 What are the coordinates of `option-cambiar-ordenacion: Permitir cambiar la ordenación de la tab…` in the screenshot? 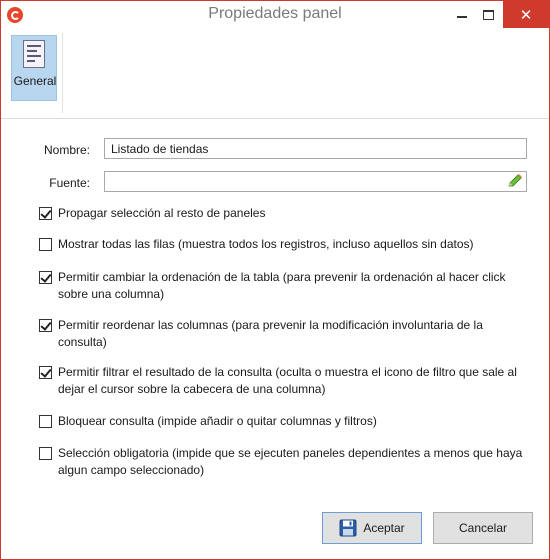 It's located at (284, 286).